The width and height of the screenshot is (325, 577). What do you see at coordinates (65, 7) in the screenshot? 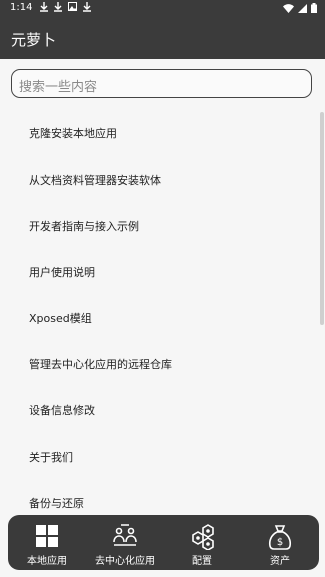
I see `notification-icons` at bounding box center [65, 7].